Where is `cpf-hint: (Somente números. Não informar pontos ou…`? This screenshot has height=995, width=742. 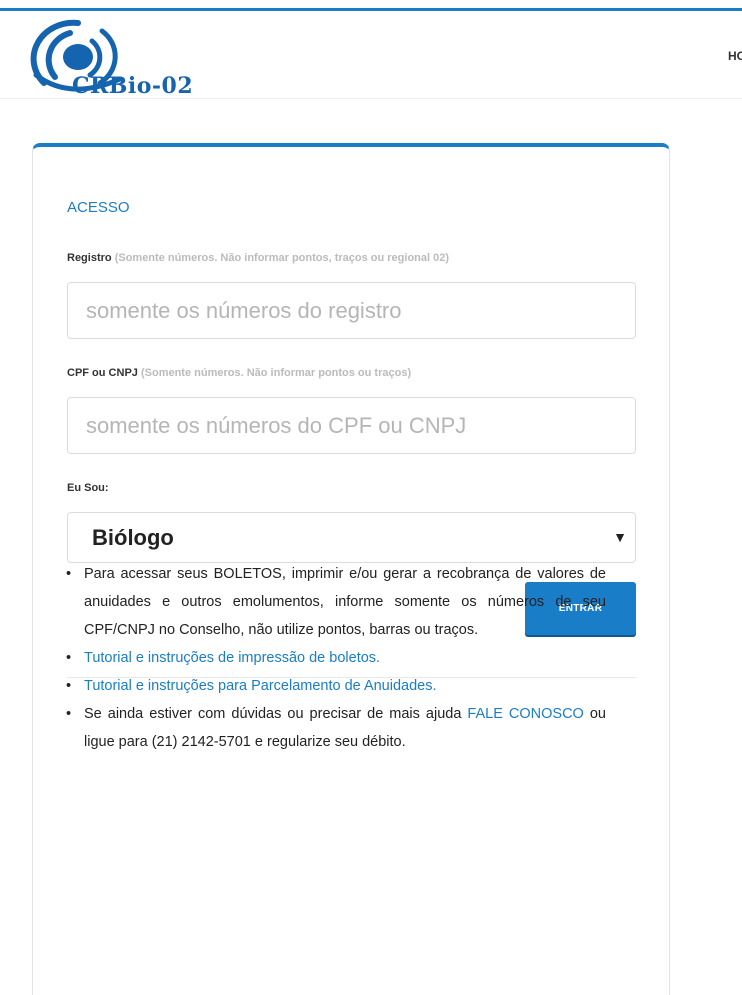 cpf-hint: (Somente números. Não informar pontos ou… is located at coordinates (276, 373).